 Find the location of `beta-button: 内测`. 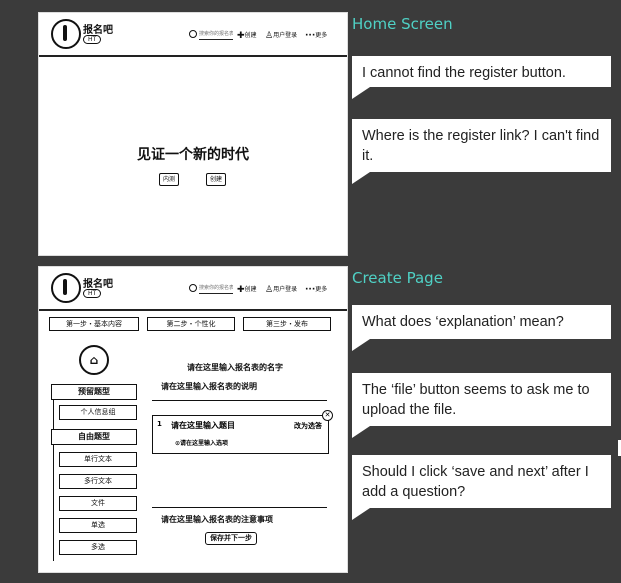

beta-button: 内测 is located at coordinates (169, 179).